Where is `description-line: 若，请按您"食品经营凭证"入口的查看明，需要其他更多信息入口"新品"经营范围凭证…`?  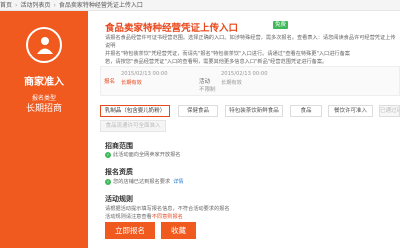 description-line: 若，请按您"食品经营凭证"入口的查看明，需要其他更多信息入口"新品"经营范围凭证… is located at coordinates (216, 62).